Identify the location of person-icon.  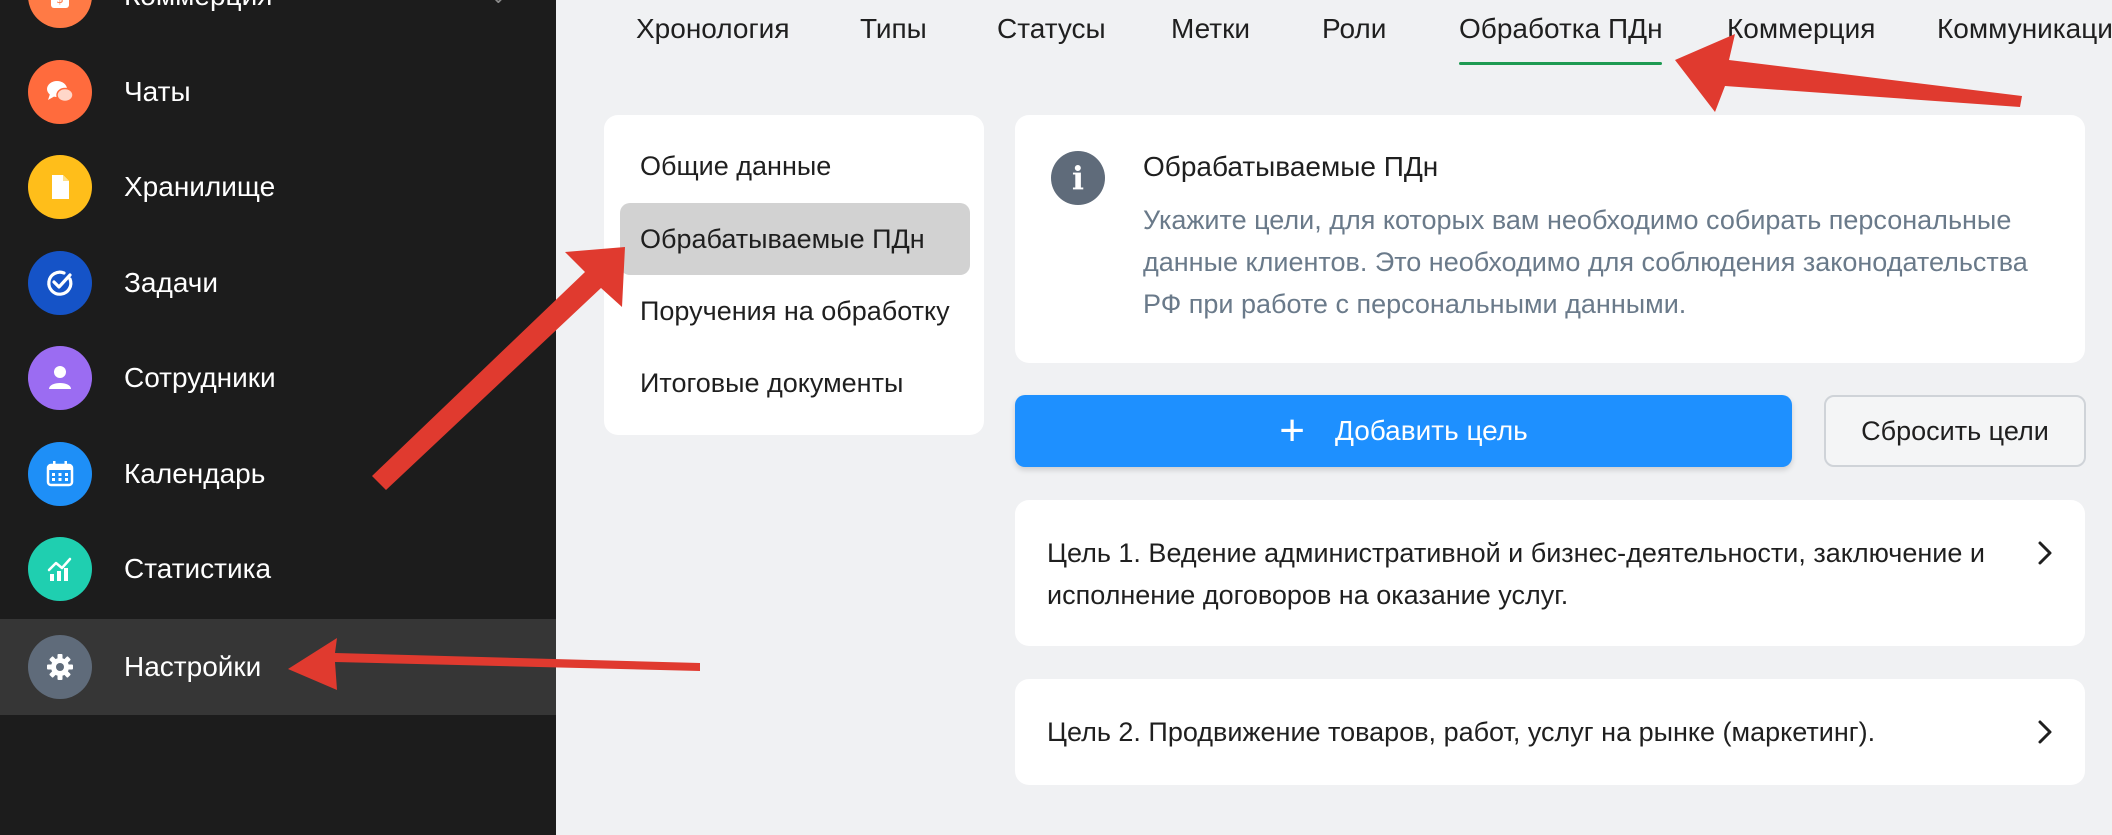
(60, 378).